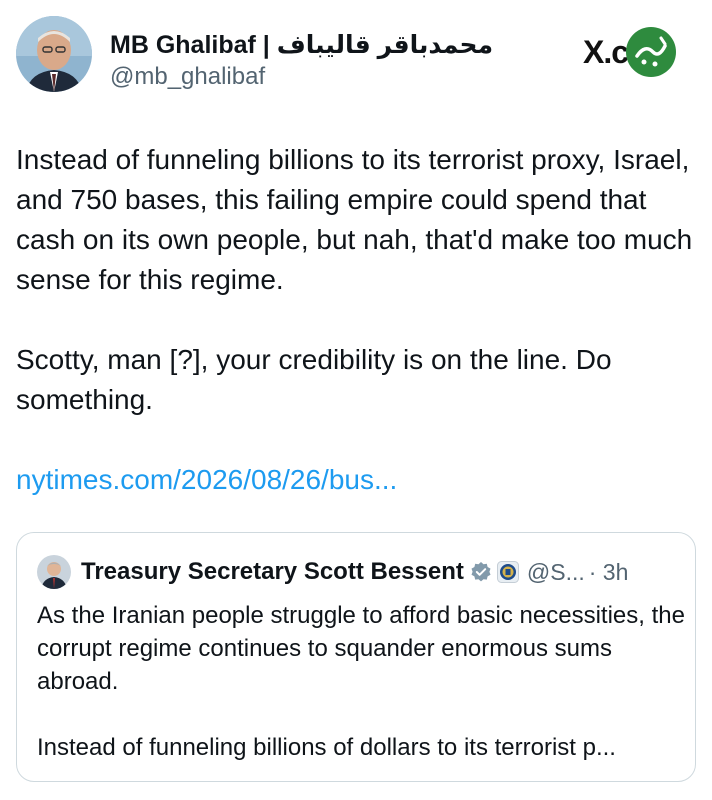  What do you see at coordinates (54, 572) in the screenshot?
I see `quoted-author-avatar` at bounding box center [54, 572].